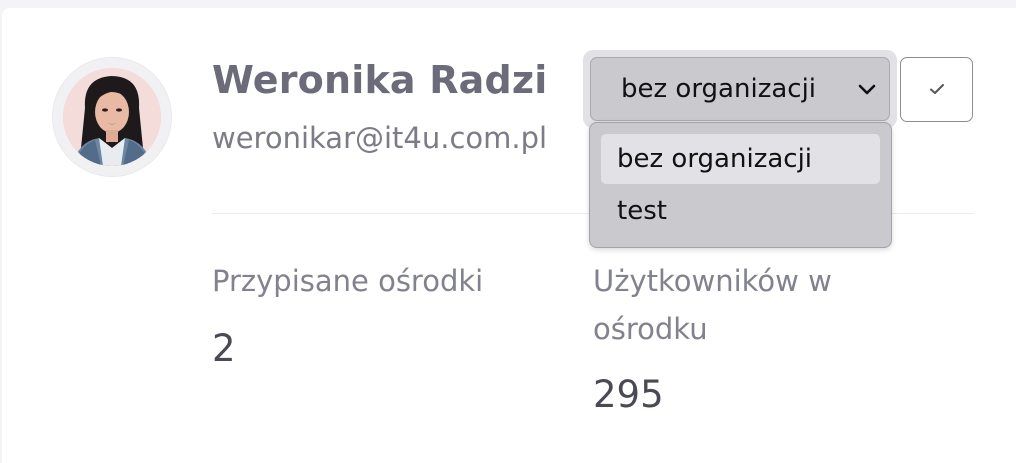 The image size is (1016, 463). What do you see at coordinates (740, 211) in the screenshot?
I see `dropdown-option-test: test` at bounding box center [740, 211].